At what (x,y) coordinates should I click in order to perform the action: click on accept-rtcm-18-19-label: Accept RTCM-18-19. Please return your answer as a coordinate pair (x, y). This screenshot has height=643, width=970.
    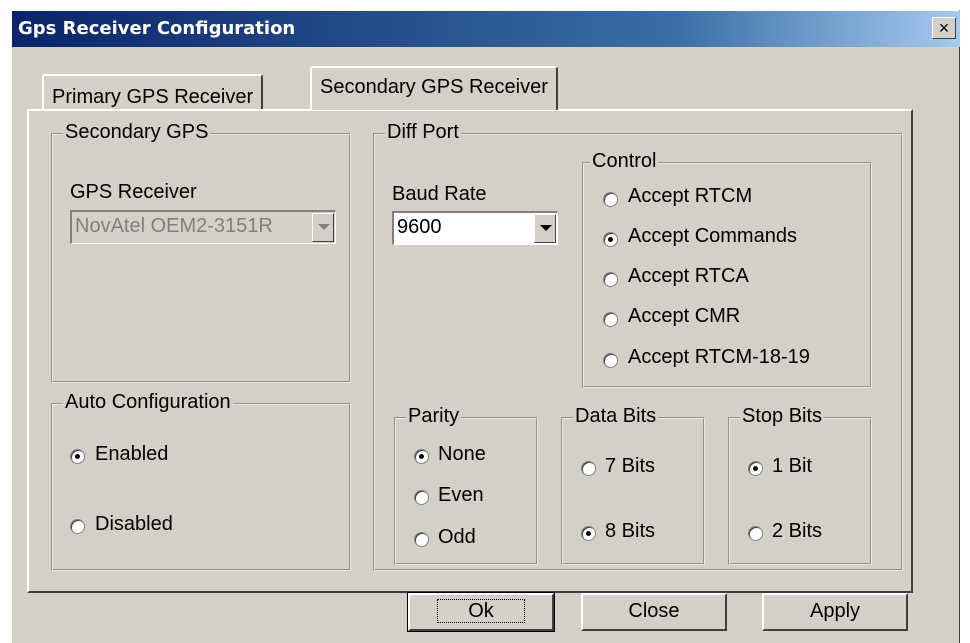
    Looking at the image, I should click on (719, 357).